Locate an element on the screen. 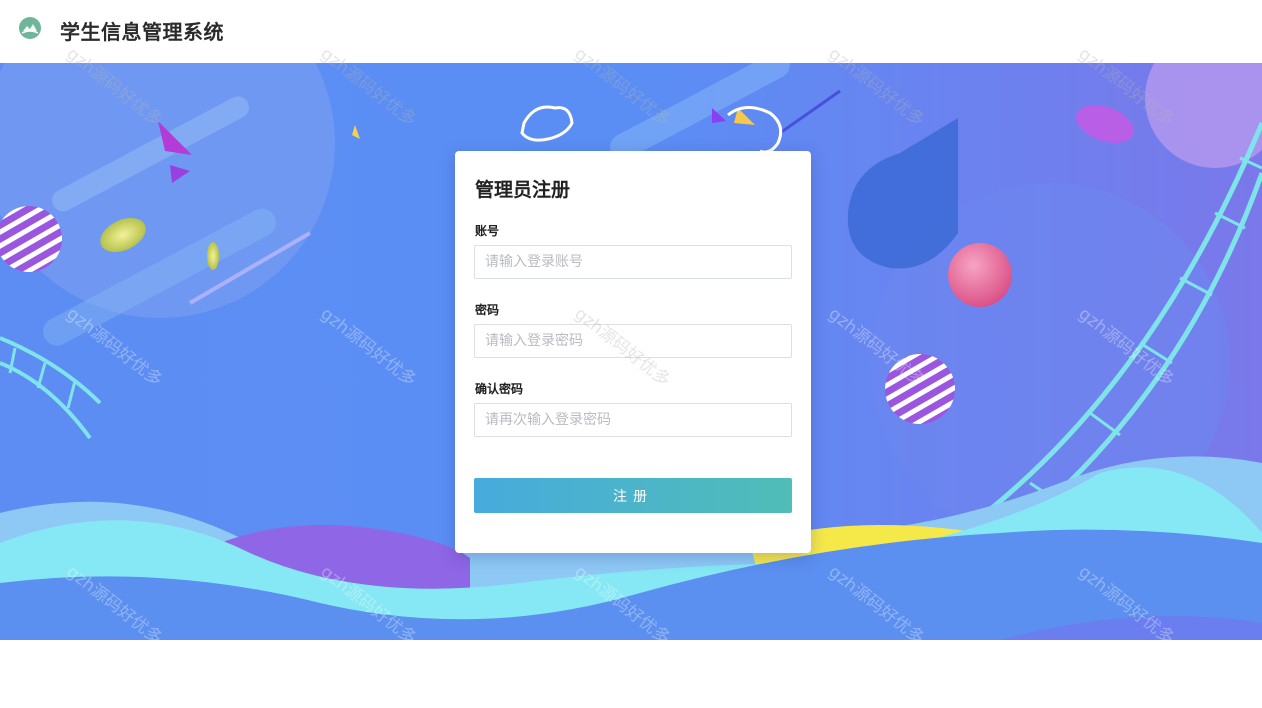 The image size is (1262, 708). register-title: 管理员注册 is located at coordinates (523, 190).